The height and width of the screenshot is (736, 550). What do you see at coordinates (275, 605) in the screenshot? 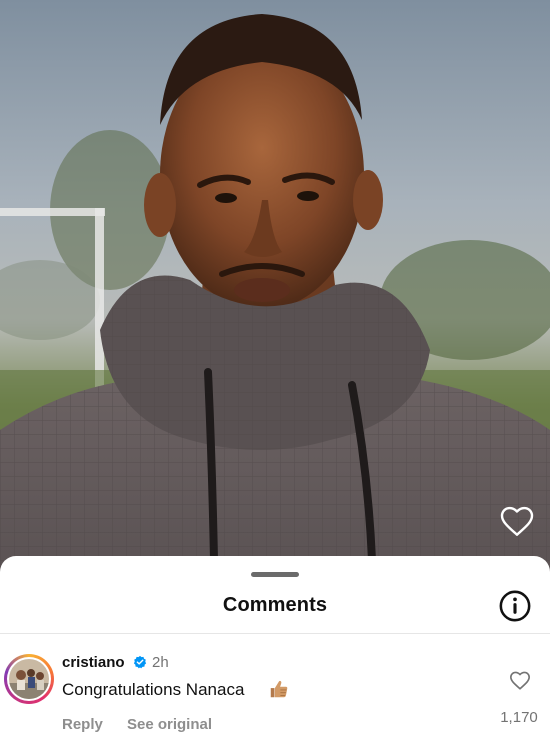
I see `sheet-title: Comments` at bounding box center [275, 605].